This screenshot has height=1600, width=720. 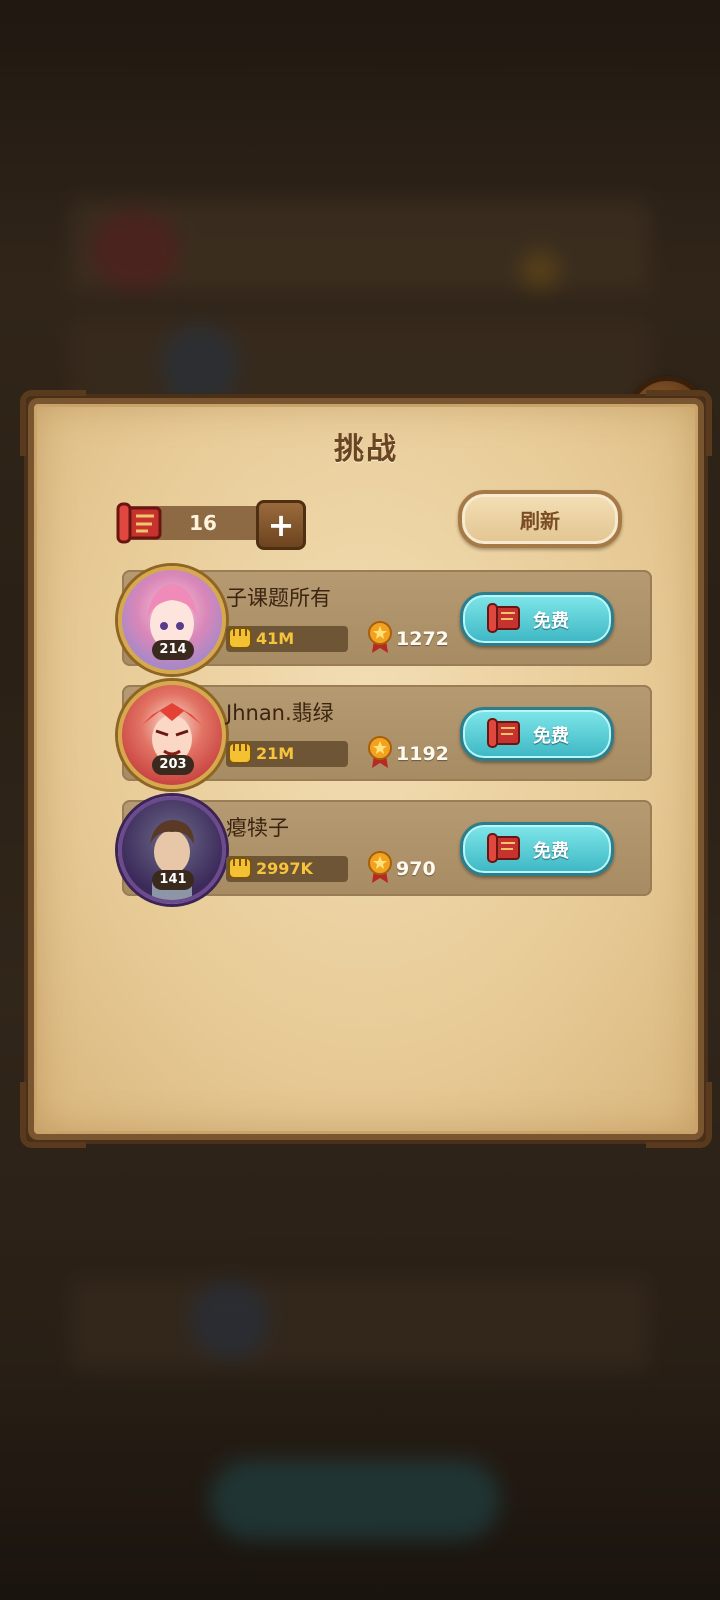 I want to click on level-badge: 141, so click(x=173, y=880).